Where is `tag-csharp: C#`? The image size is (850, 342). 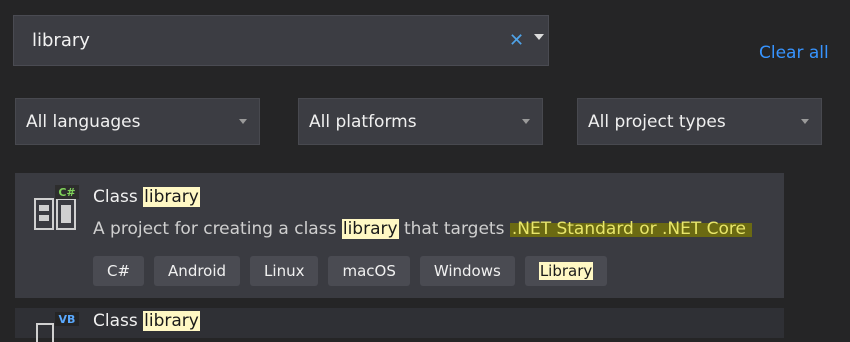 tag-csharp: C# is located at coordinates (119, 271).